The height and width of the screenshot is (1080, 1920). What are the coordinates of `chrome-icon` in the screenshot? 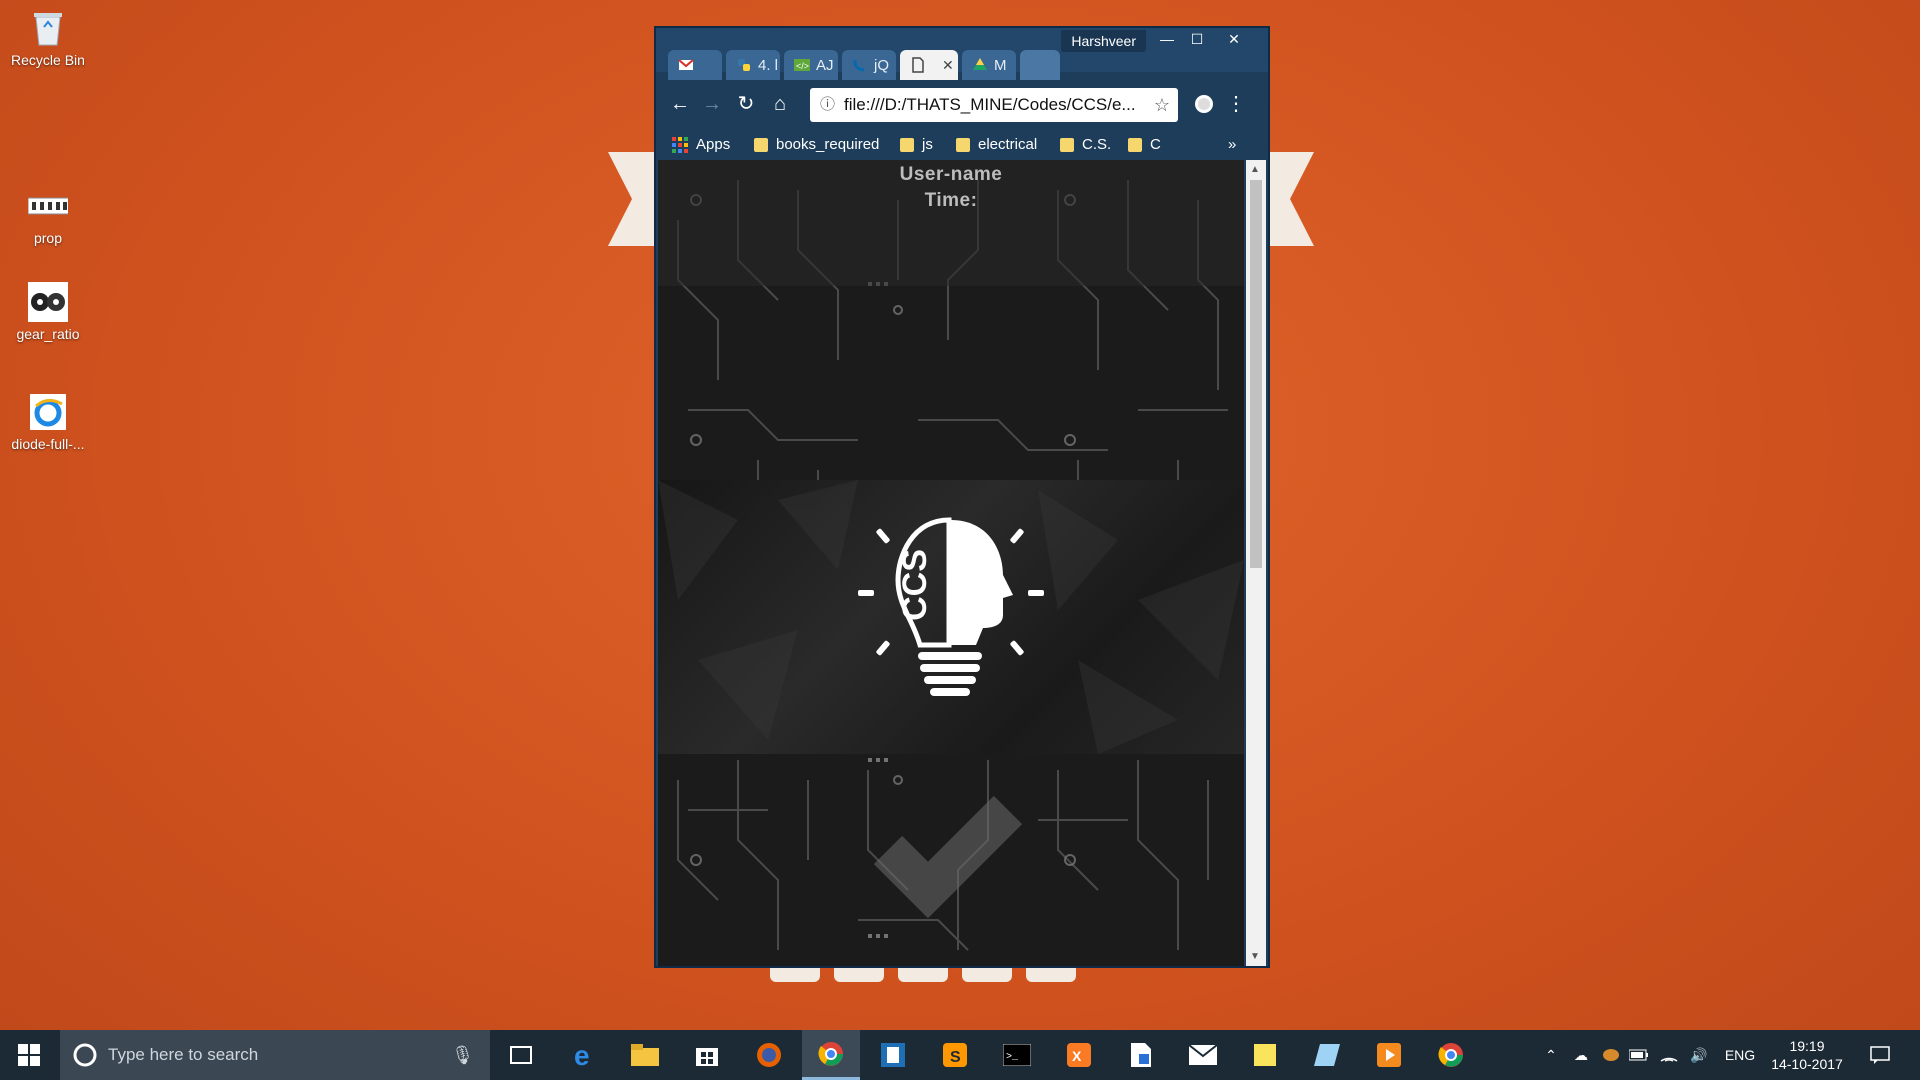 It's located at (831, 1055).